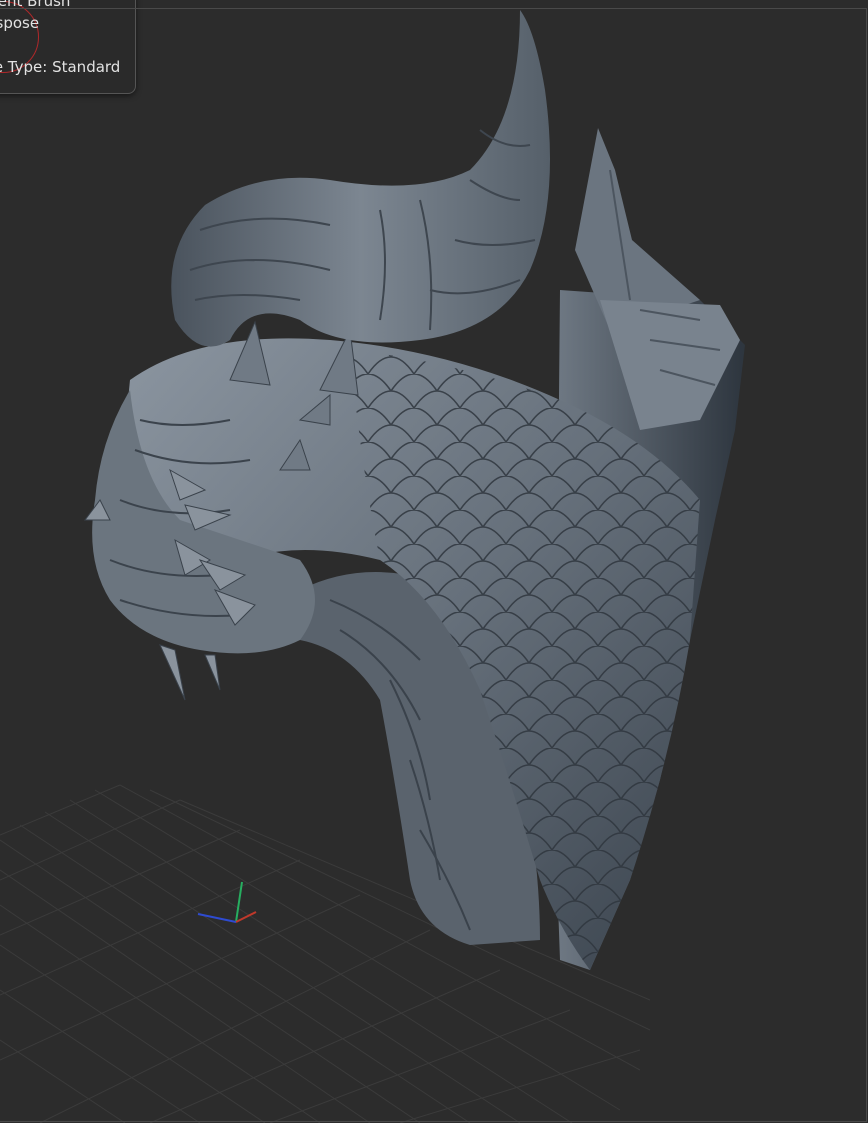 This screenshot has width=868, height=1123. I want to click on current-brush-label: rrent Brush, so click(35, 5).